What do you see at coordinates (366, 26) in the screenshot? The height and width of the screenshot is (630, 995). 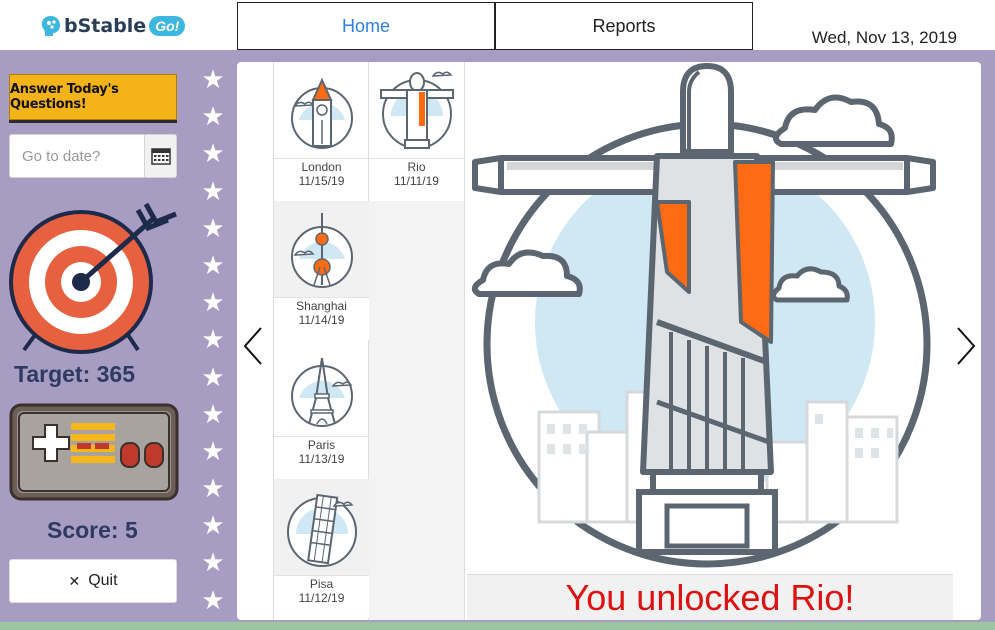 I see `tab-home: Home` at bounding box center [366, 26].